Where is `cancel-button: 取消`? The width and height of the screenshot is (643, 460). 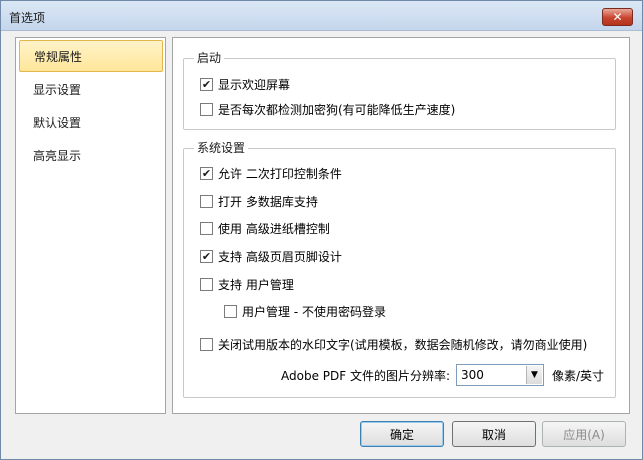
cancel-button: 取消 is located at coordinates (494, 434).